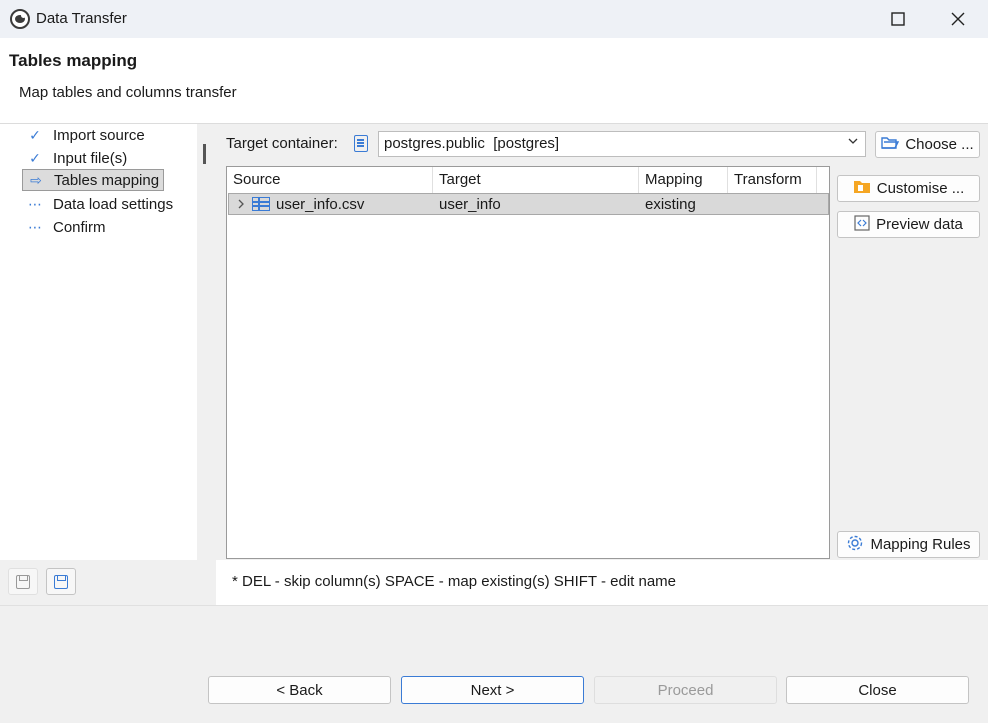 The image size is (988, 723). What do you see at coordinates (472, 143) in the screenshot?
I see `target-container-value: postgres.public [postgres]` at bounding box center [472, 143].